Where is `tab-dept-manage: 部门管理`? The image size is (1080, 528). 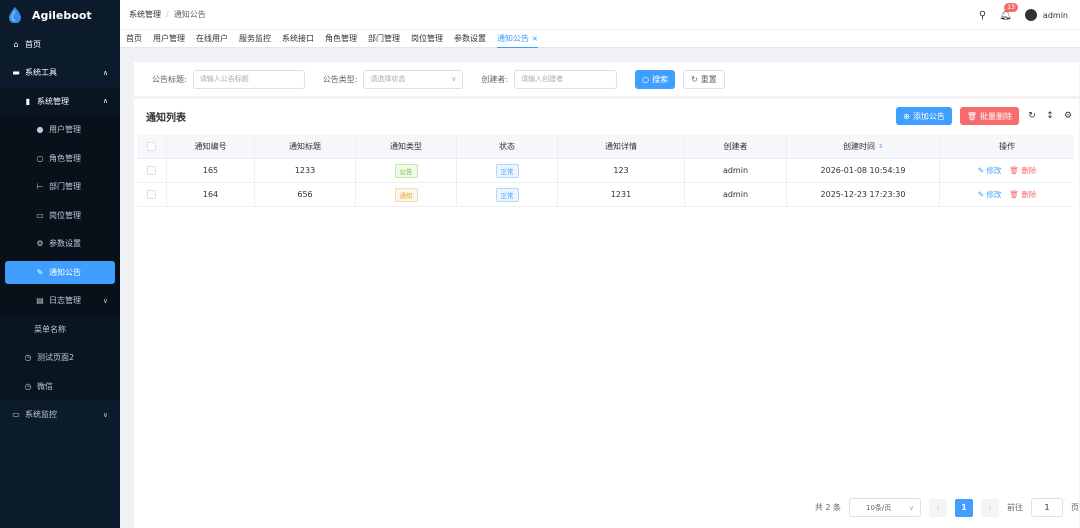 tab-dept-manage: 部门管理 is located at coordinates (384, 39).